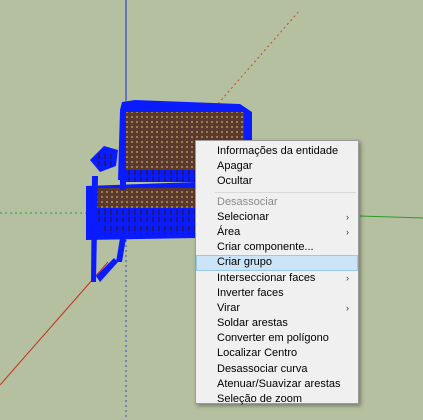 This screenshot has height=420, width=423. I want to click on menu-item-converter-em-poligono: Converter em polígono, so click(277, 338).